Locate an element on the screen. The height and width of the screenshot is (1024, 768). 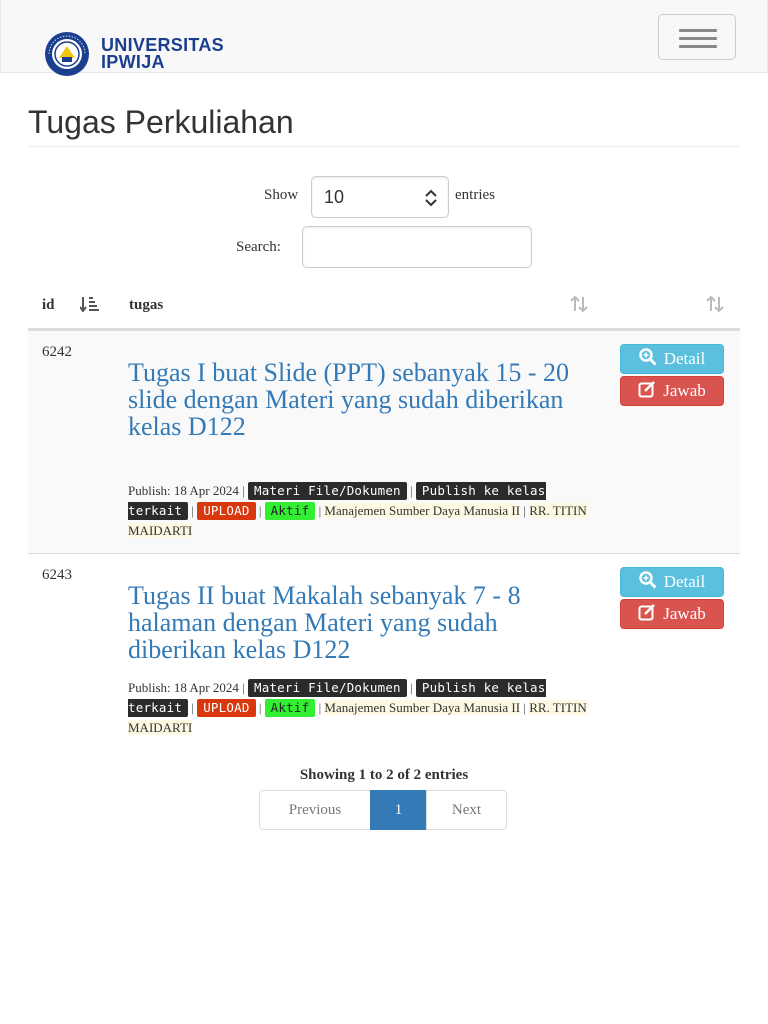
show-label: Show is located at coordinates (281, 195).